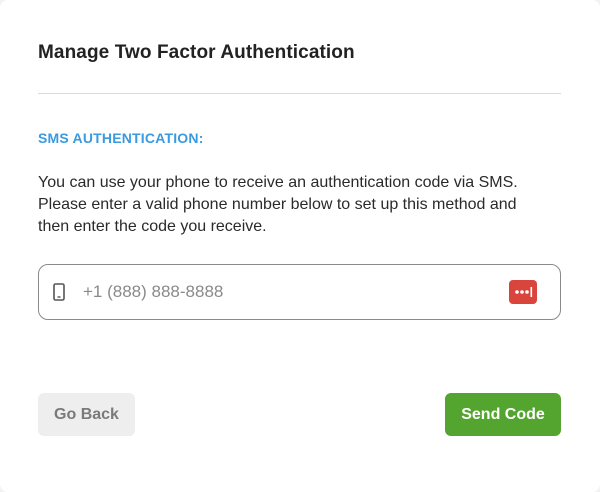 The width and height of the screenshot is (600, 492). What do you see at coordinates (59, 292) in the screenshot?
I see `mobile-phone-icon` at bounding box center [59, 292].